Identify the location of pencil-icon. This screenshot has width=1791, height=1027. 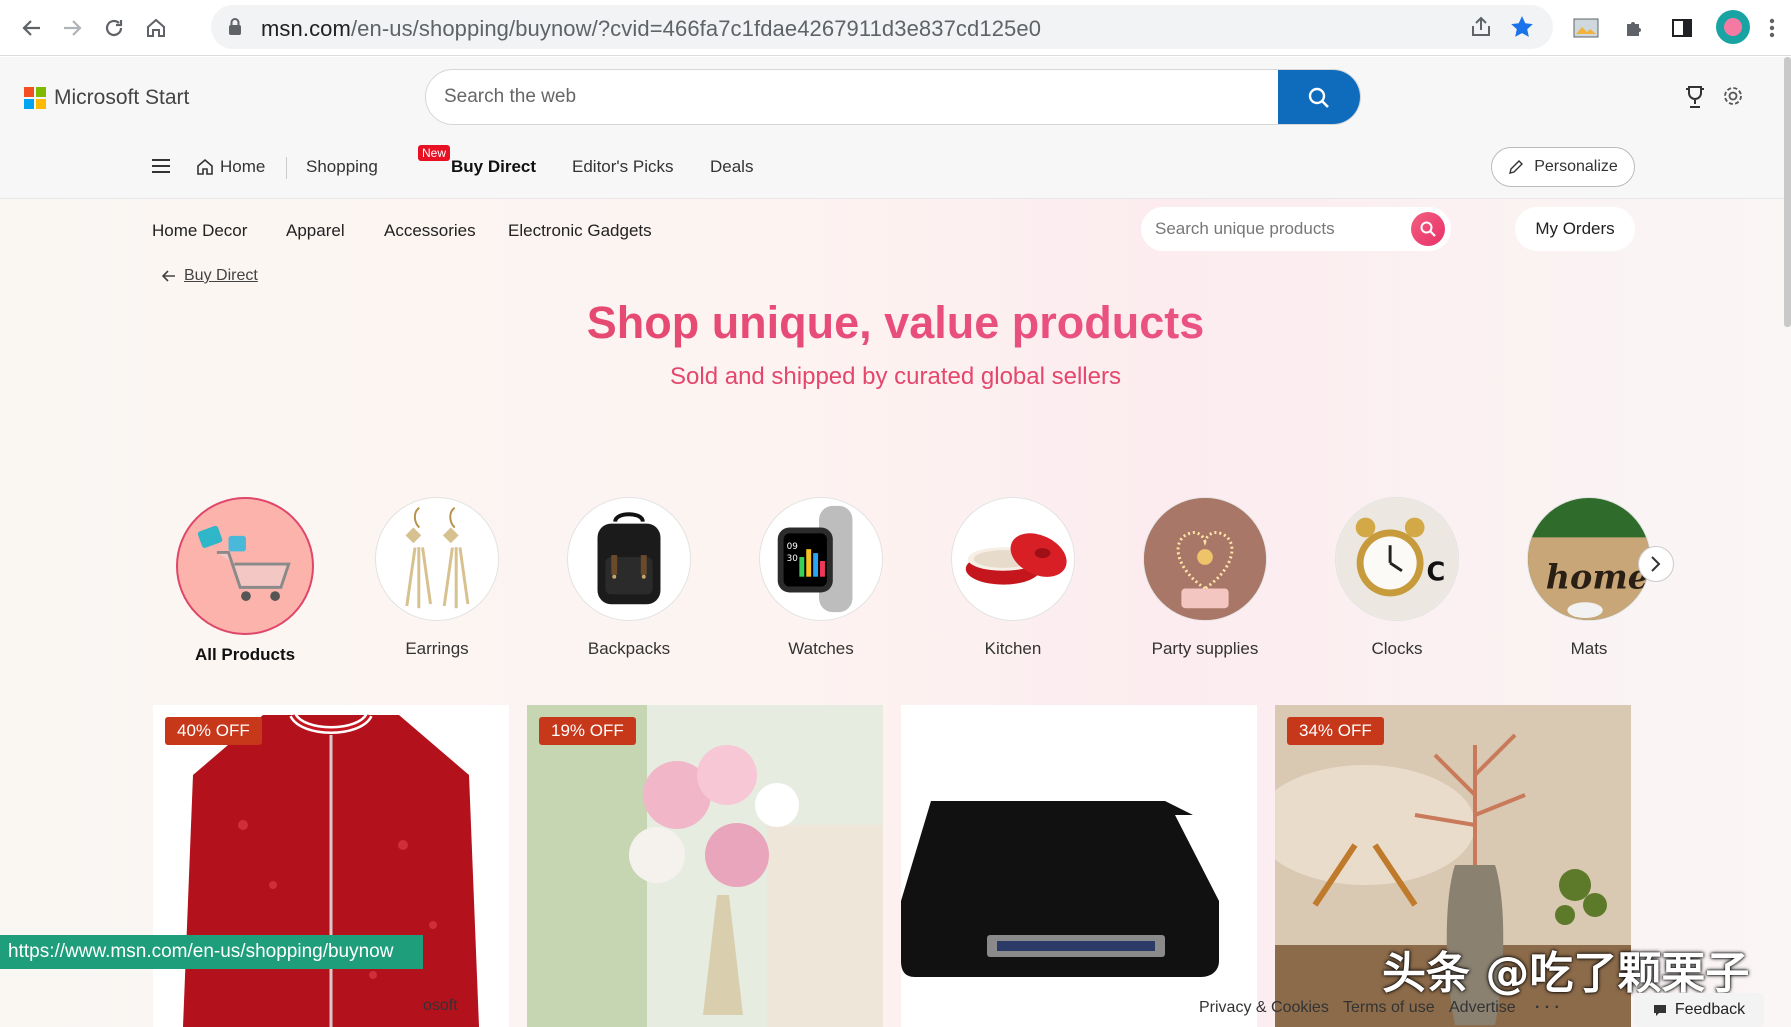
(1516, 167).